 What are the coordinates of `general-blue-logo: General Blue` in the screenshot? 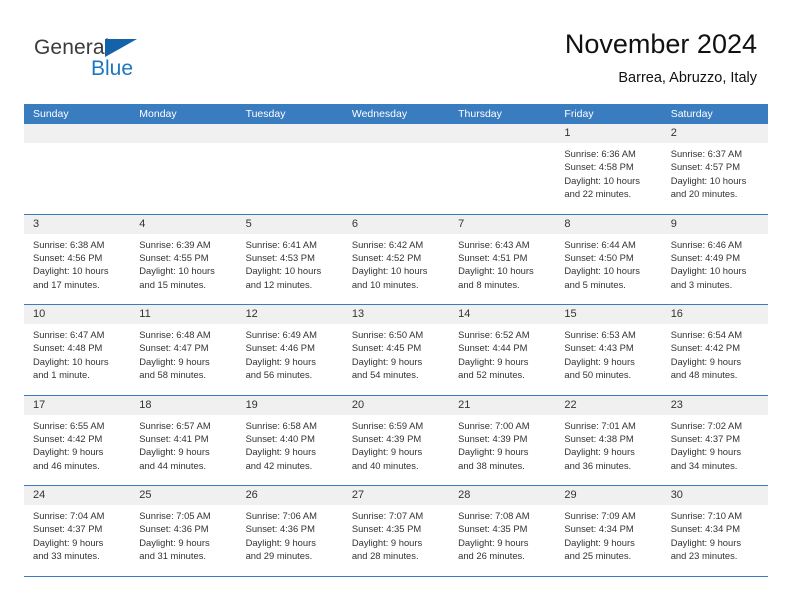 It's located at (134, 62).